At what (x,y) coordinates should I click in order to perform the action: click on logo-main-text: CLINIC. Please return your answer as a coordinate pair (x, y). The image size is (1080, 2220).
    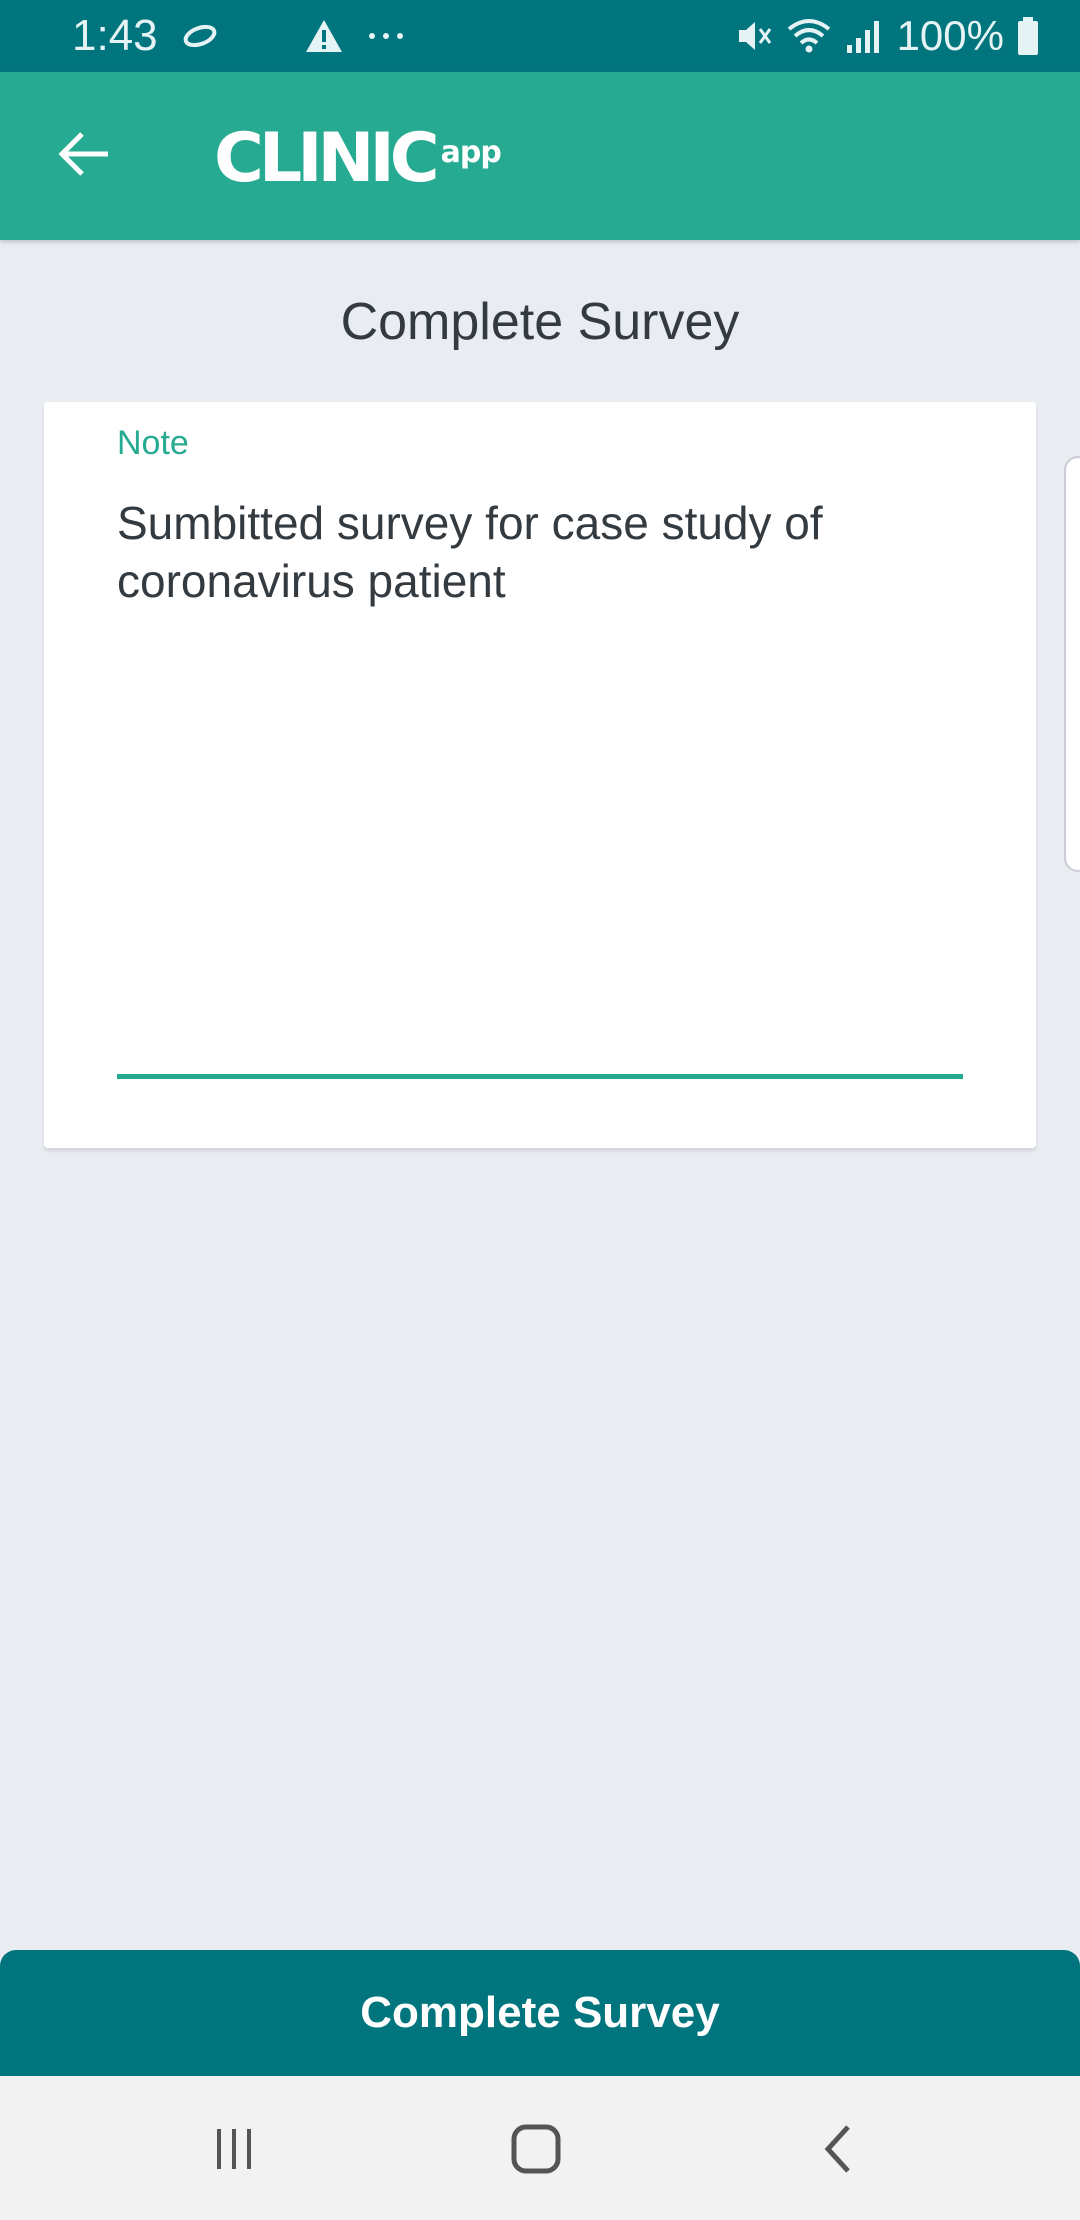
    Looking at the image, I should click on (327, 158).